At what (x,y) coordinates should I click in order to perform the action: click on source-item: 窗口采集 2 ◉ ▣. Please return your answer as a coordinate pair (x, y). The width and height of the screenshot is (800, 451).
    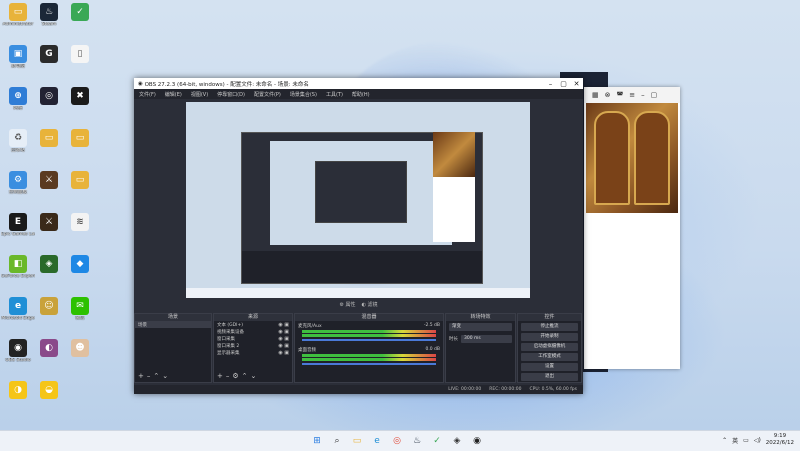
    Looking at the image, I should click on (253, 345).